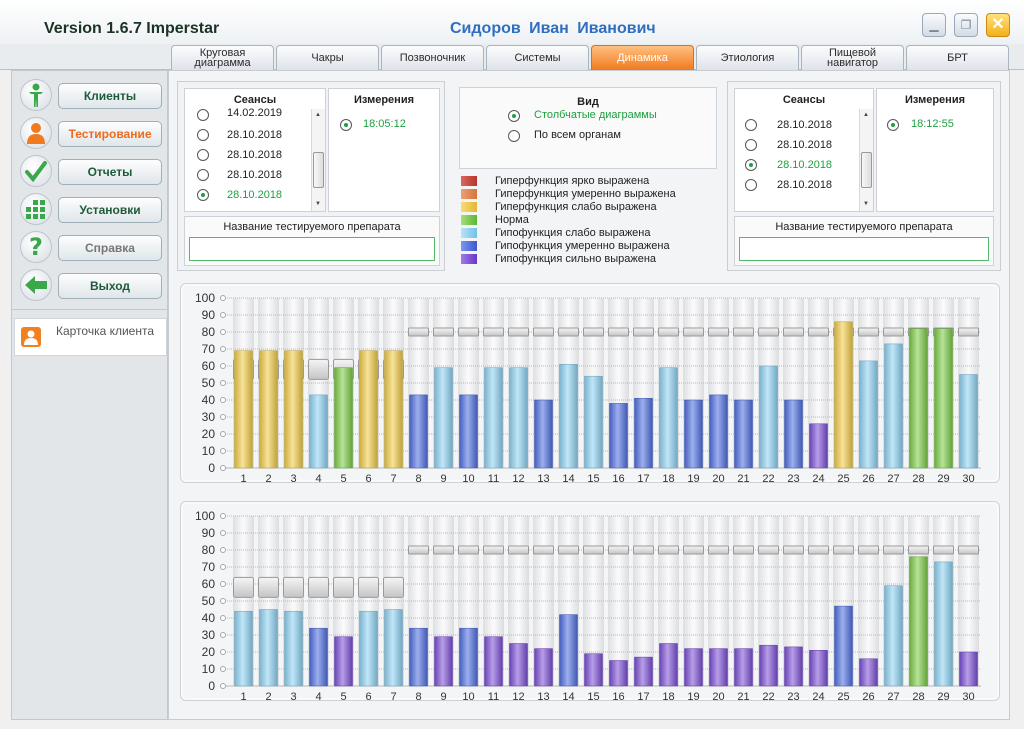 This screenshot has height=729, width=1024. I want to click on x-tick-label: 3, so click(293, 478).